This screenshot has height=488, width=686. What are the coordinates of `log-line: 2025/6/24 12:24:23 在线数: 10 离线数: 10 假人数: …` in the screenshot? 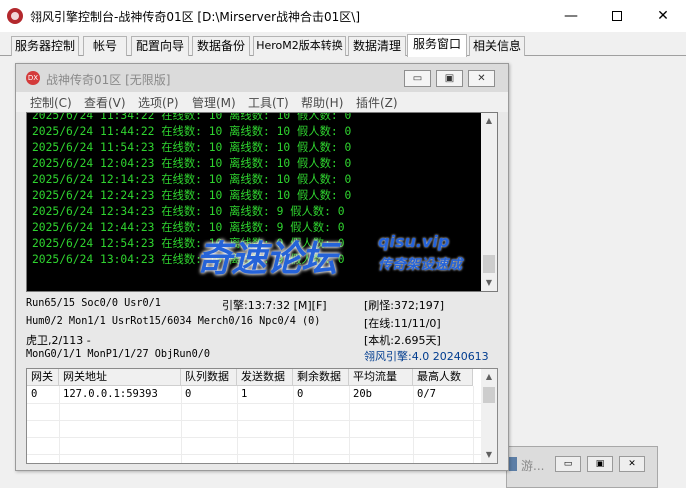 It's located at (192, 195).